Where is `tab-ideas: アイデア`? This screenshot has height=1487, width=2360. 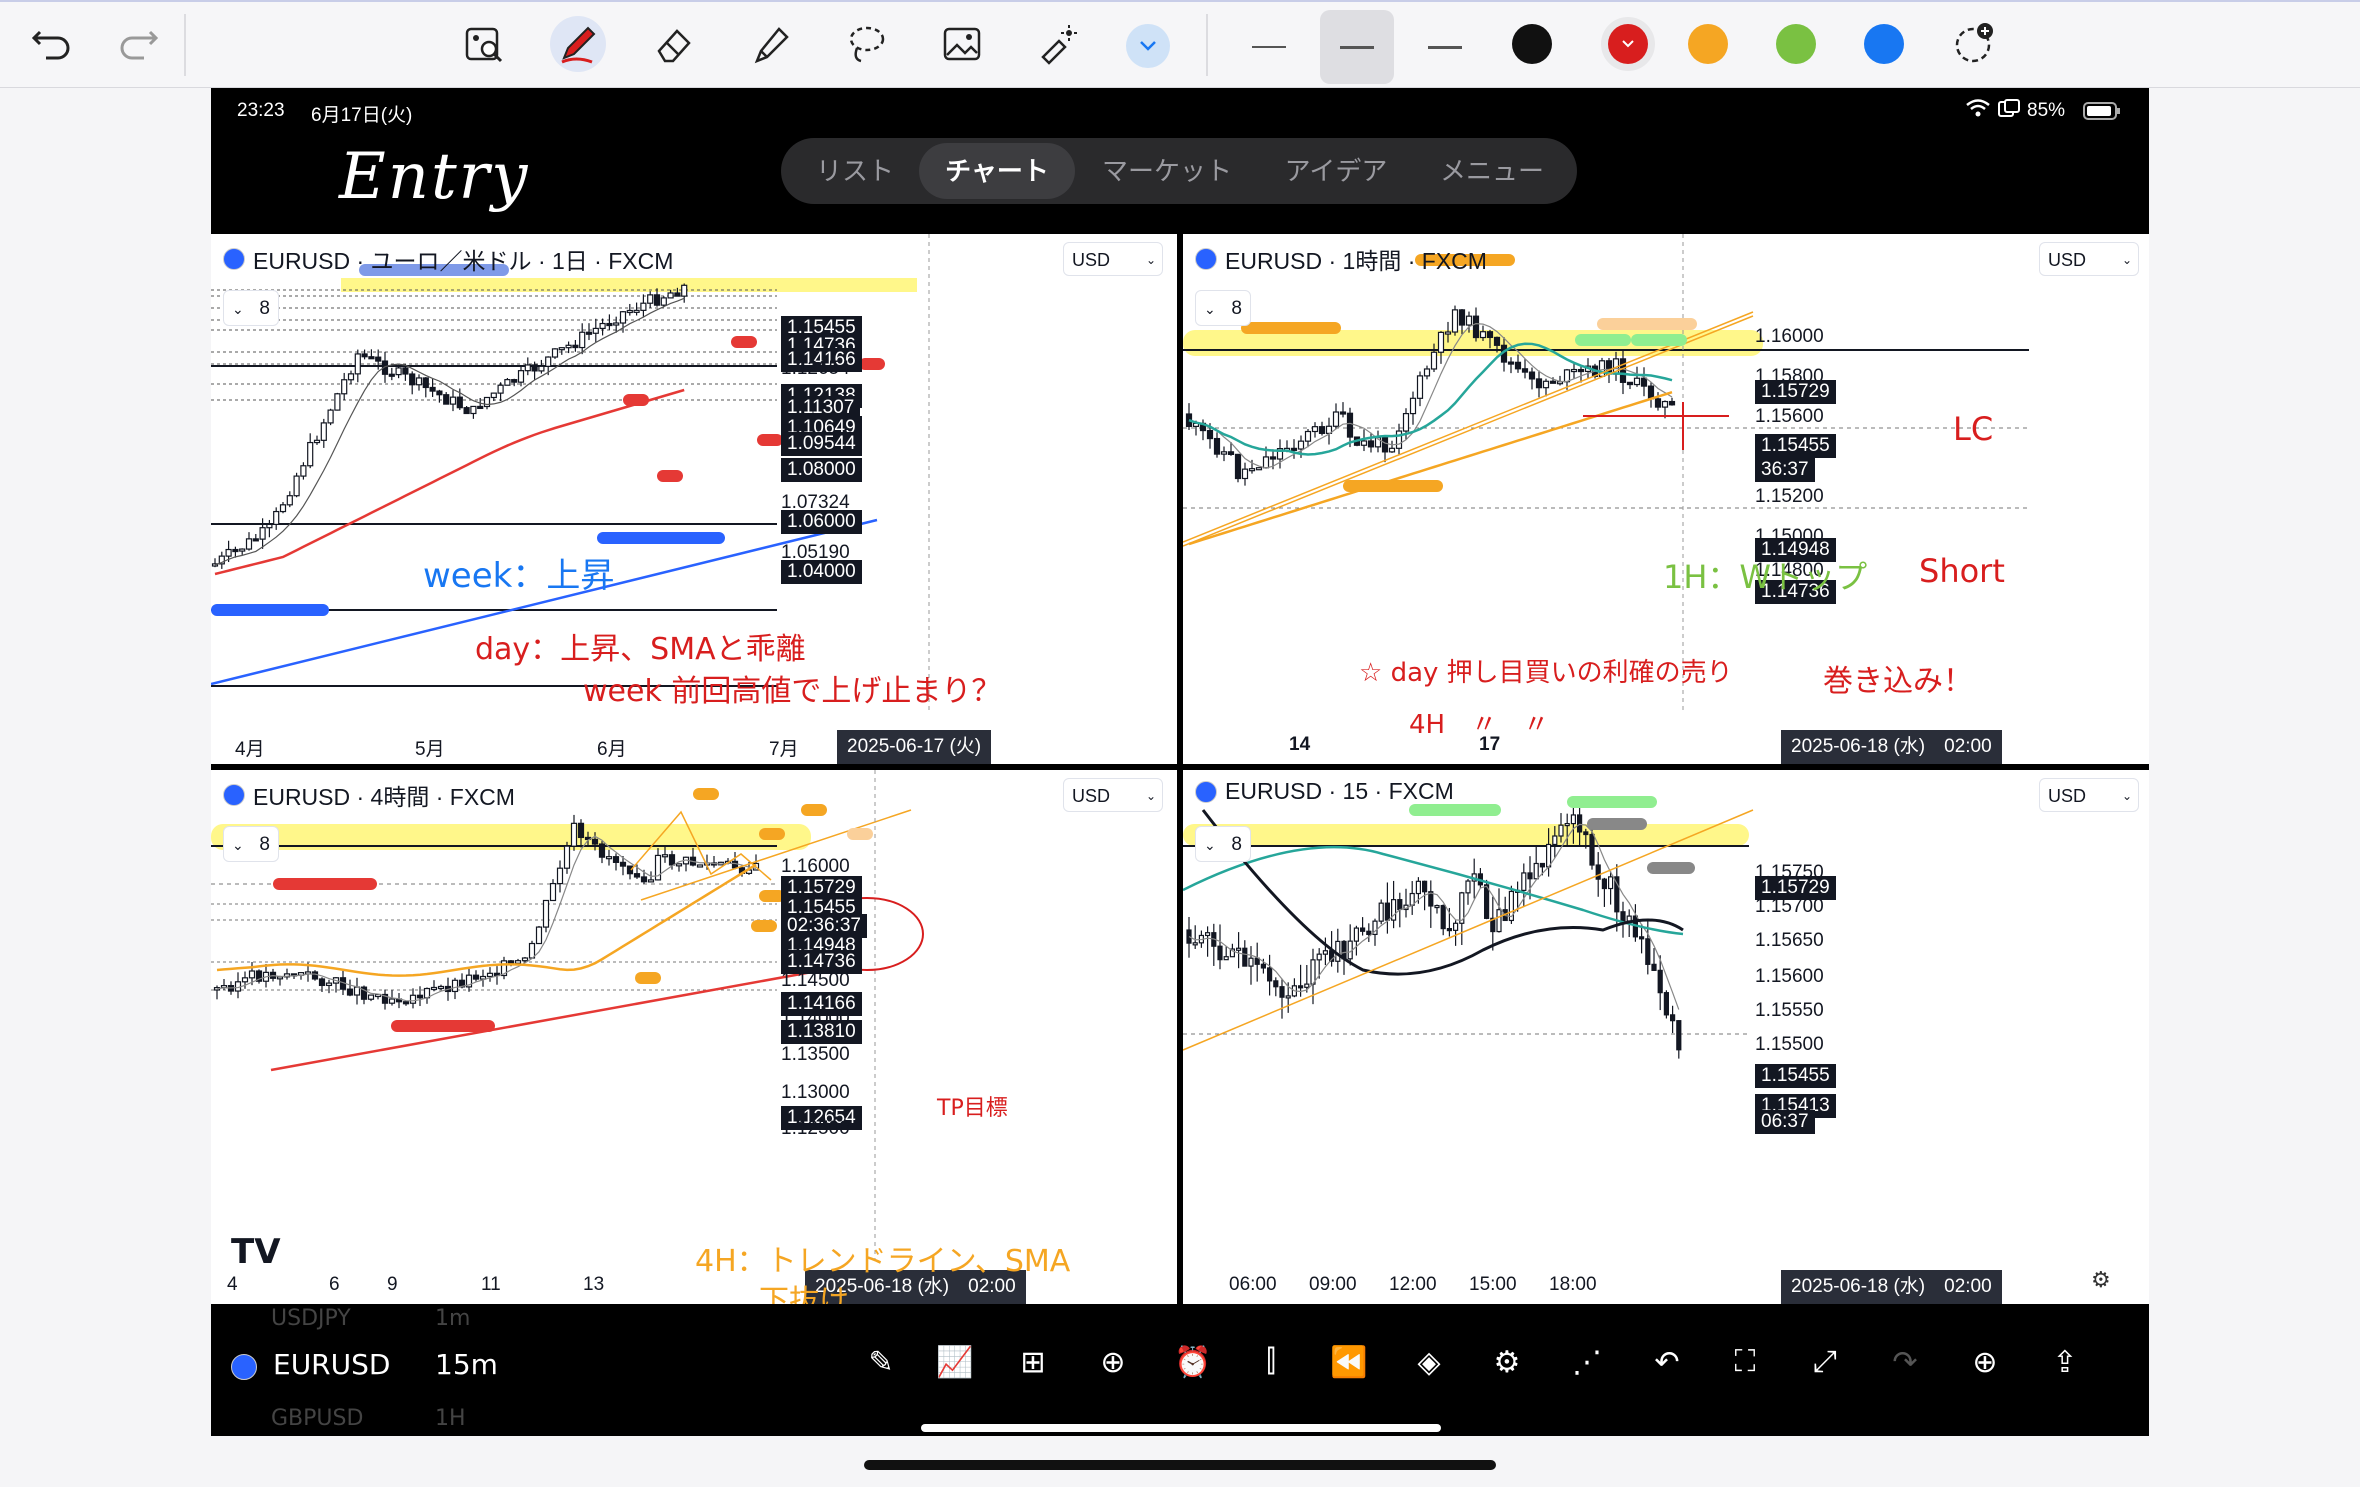 tab-ideas: アイデア is located at coordinates (1336, 171).